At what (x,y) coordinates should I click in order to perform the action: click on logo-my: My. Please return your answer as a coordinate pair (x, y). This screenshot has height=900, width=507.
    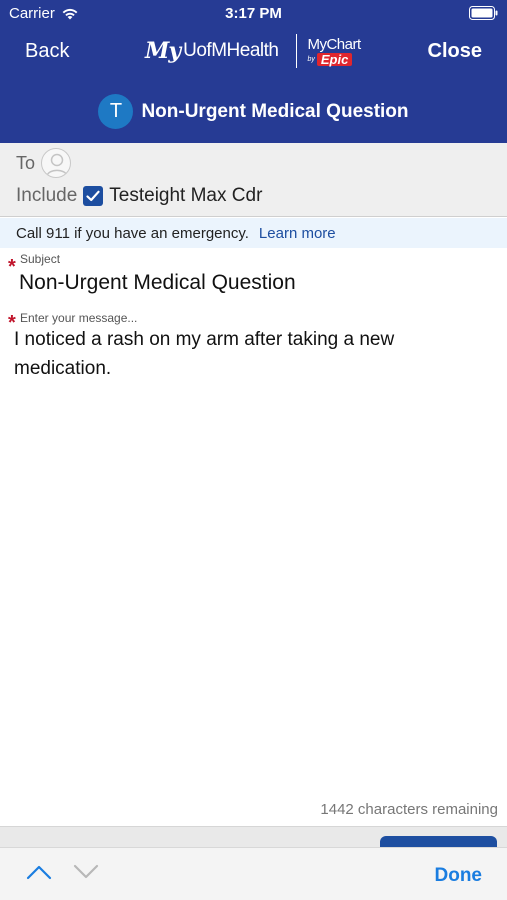
    Looking at the image, I should click on (163, 51).